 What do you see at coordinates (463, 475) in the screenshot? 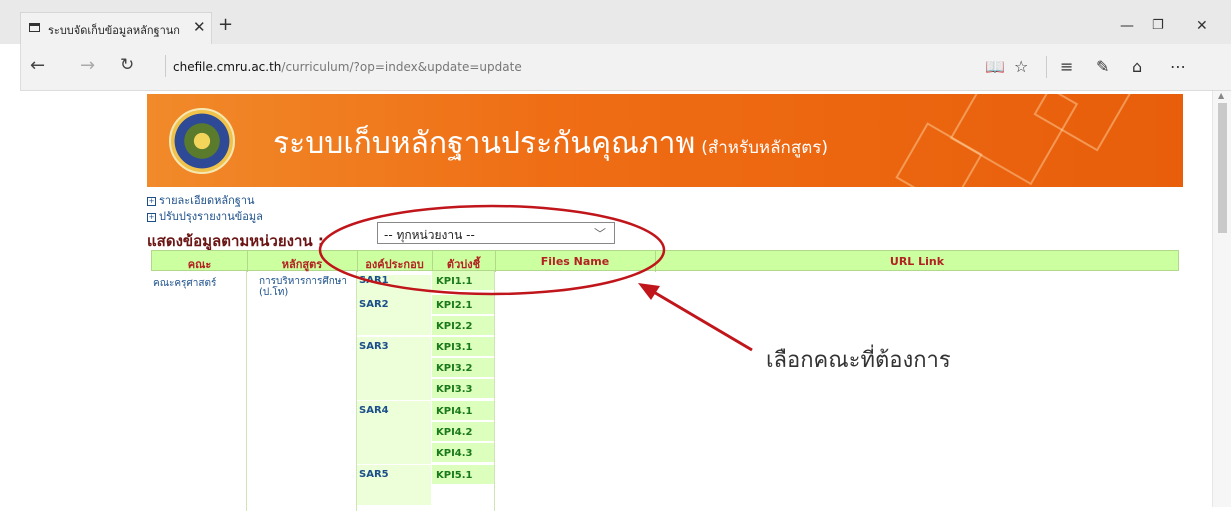
I see `kpi-cell: KPI5.1` at bounding box center [463, 475].